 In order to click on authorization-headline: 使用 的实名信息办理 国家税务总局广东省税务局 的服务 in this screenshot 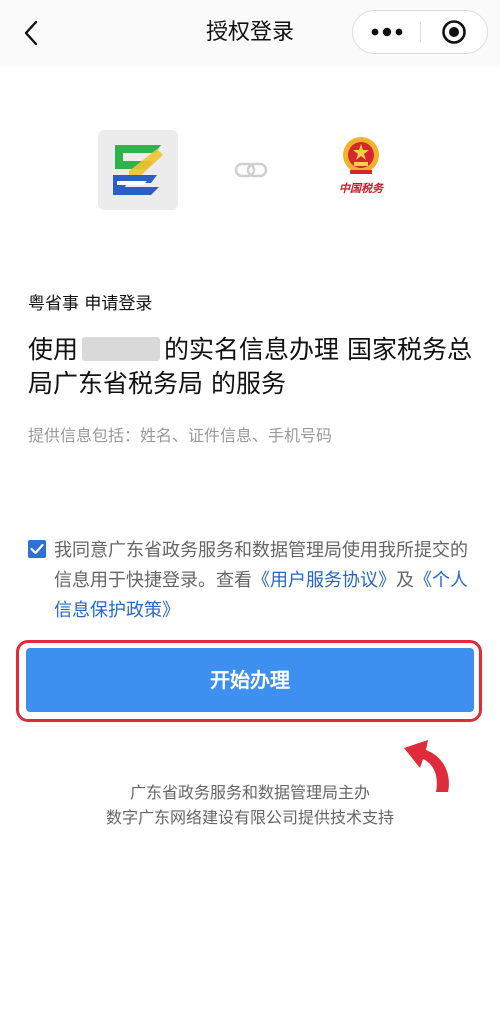, I will do `click(253, 367)`.